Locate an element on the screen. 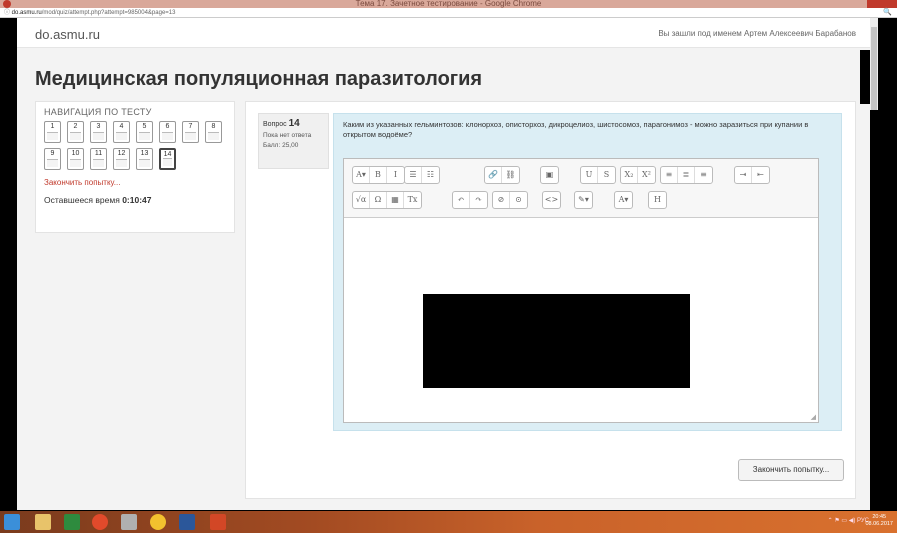  time-remaining: Оставшееся время 0:10:47 is located at coordinates (135, 200).